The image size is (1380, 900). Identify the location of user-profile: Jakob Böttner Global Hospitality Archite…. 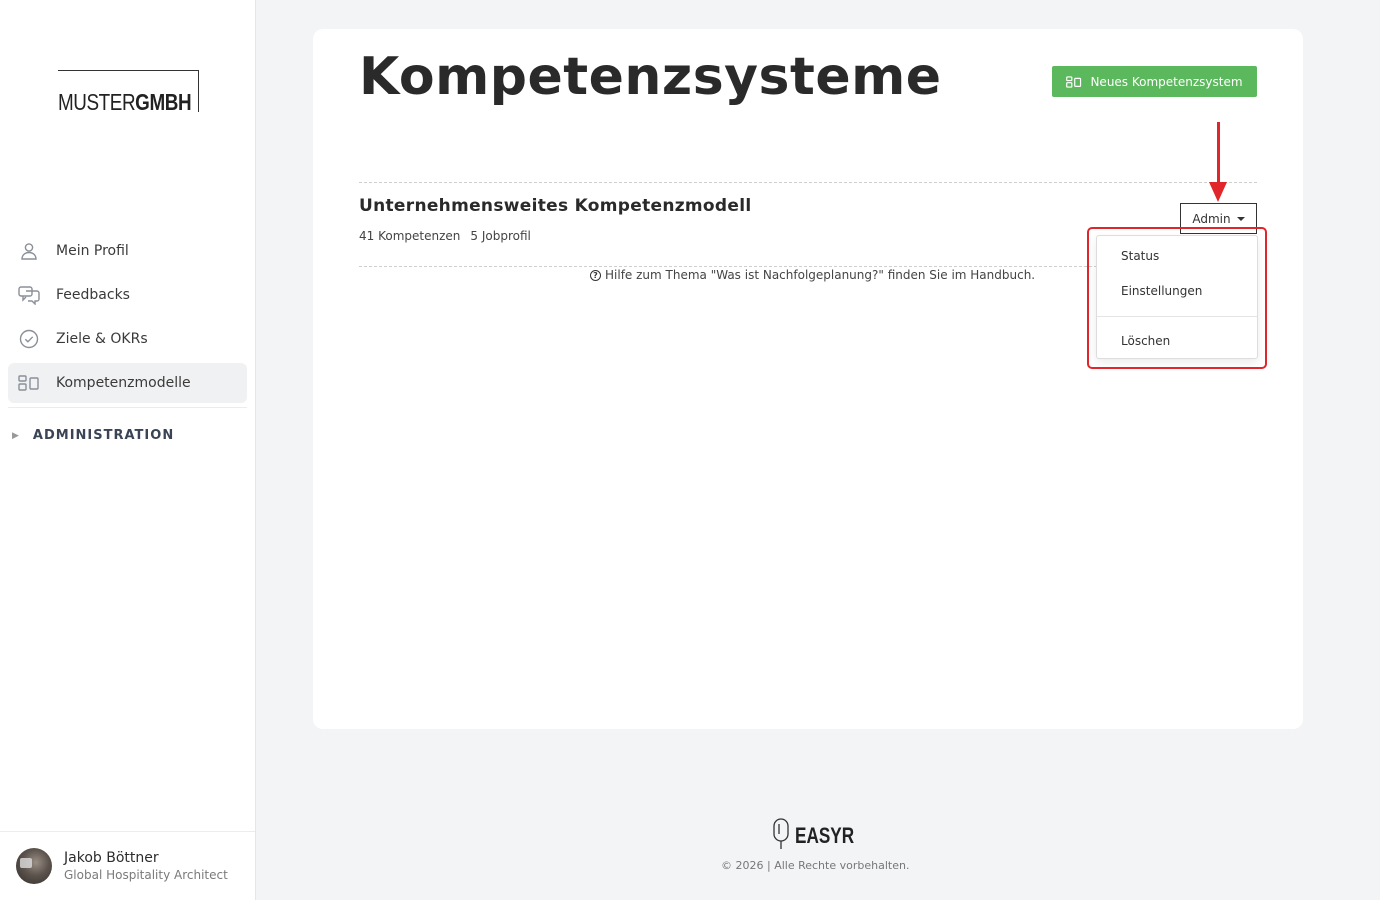
(127, 865).